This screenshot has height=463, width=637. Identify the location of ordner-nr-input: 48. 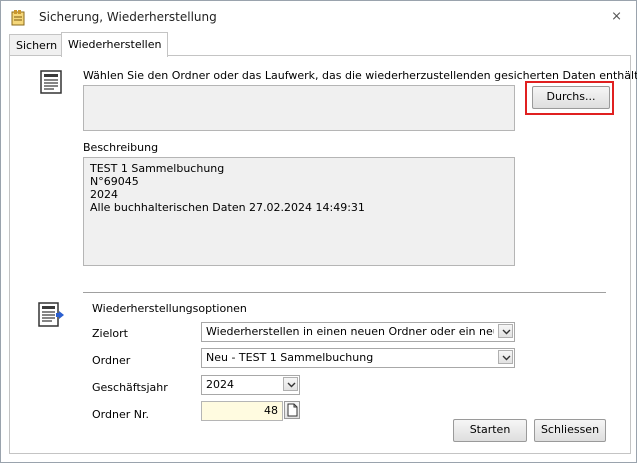
(242, 411).